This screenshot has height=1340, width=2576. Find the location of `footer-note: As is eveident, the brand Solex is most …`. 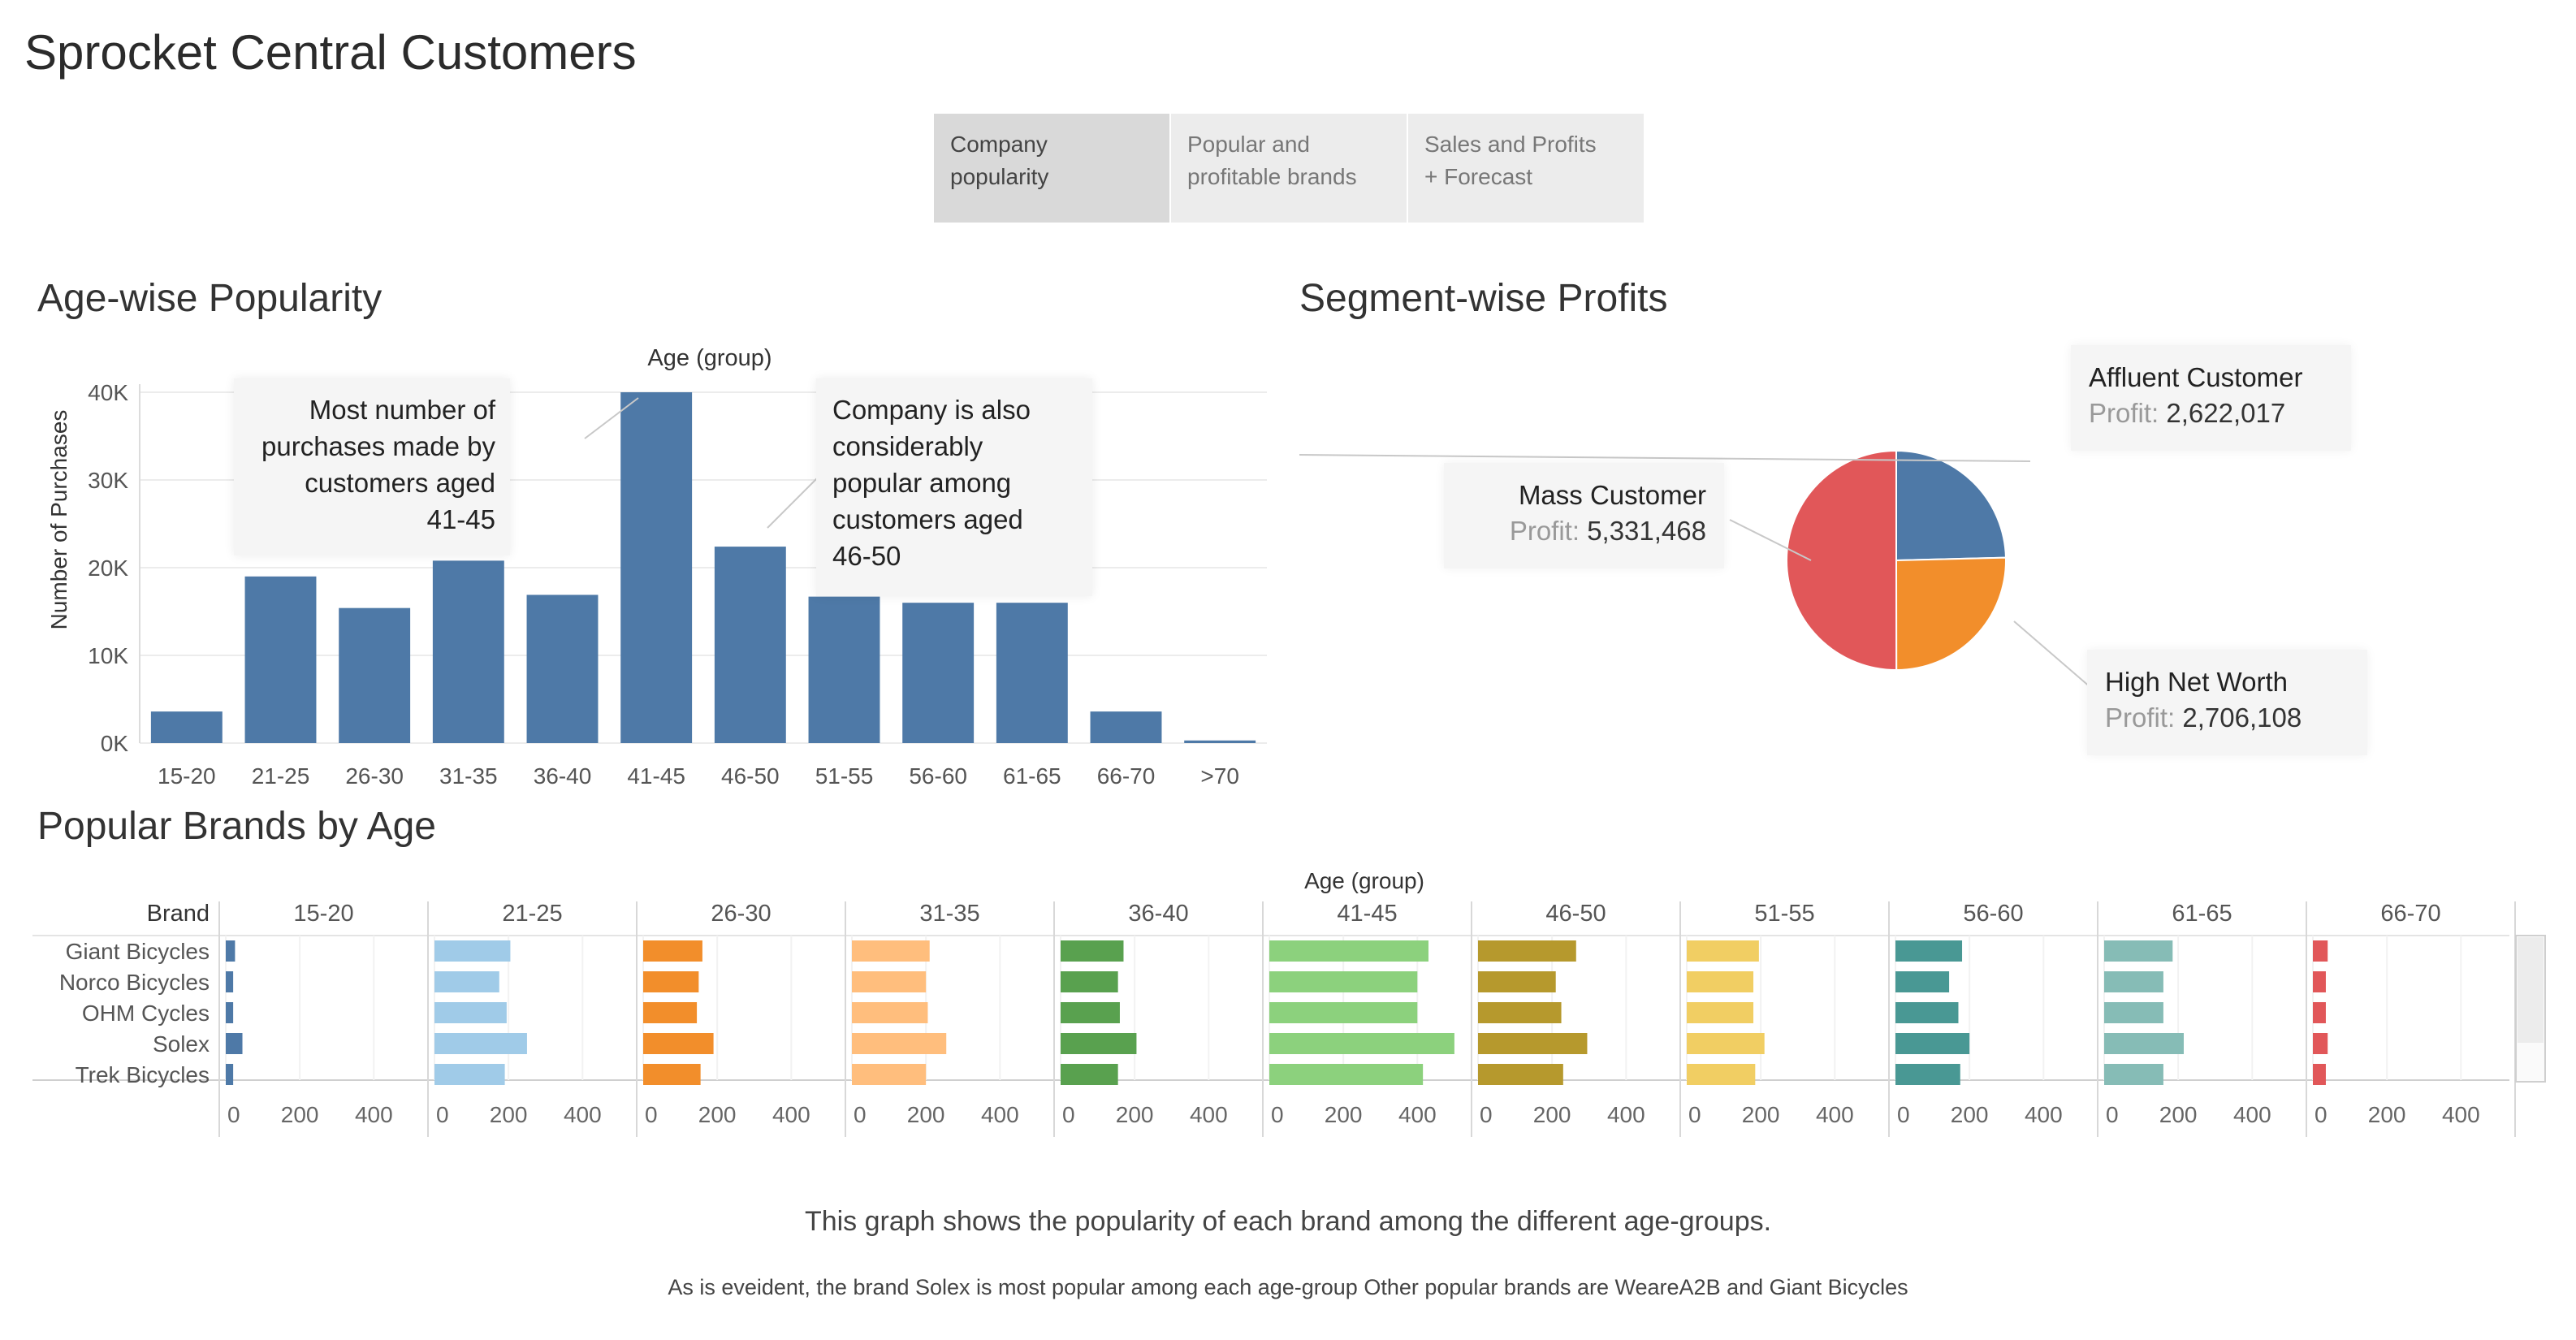

footer-note: As is eveident, the brand Solex is most … is located at coordinates (1288, 1287).